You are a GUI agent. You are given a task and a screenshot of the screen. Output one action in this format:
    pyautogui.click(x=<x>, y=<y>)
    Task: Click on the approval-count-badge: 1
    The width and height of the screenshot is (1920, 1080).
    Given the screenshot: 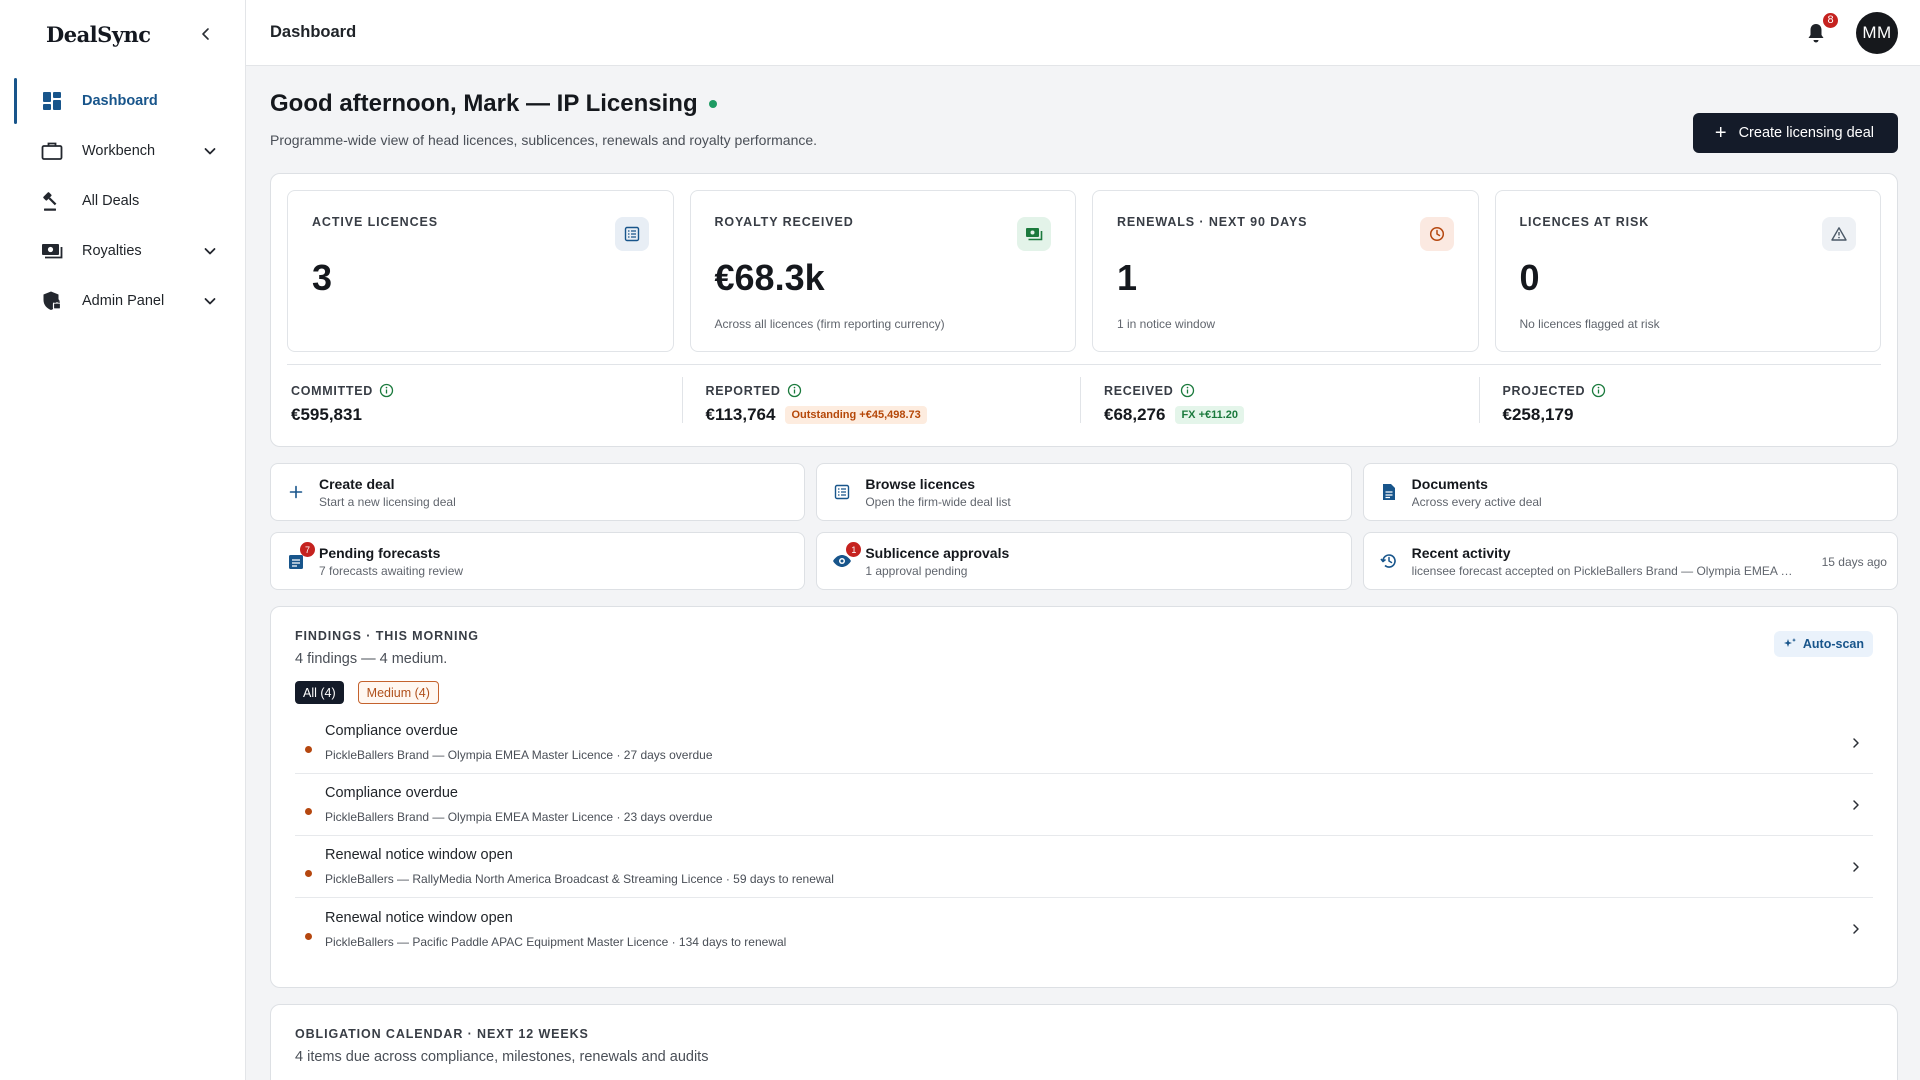 What is the action you would take?
    pyautogui.click(x=854, y=549)
    